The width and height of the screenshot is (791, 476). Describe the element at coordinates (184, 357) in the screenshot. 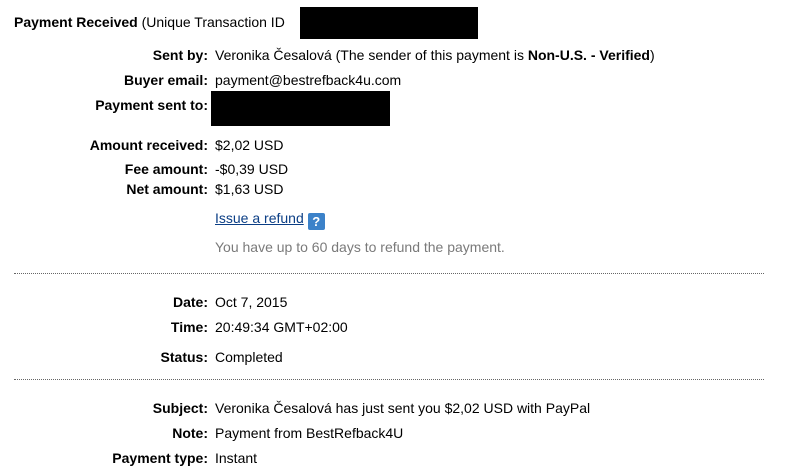

I see `status-label: Status:` at that location.